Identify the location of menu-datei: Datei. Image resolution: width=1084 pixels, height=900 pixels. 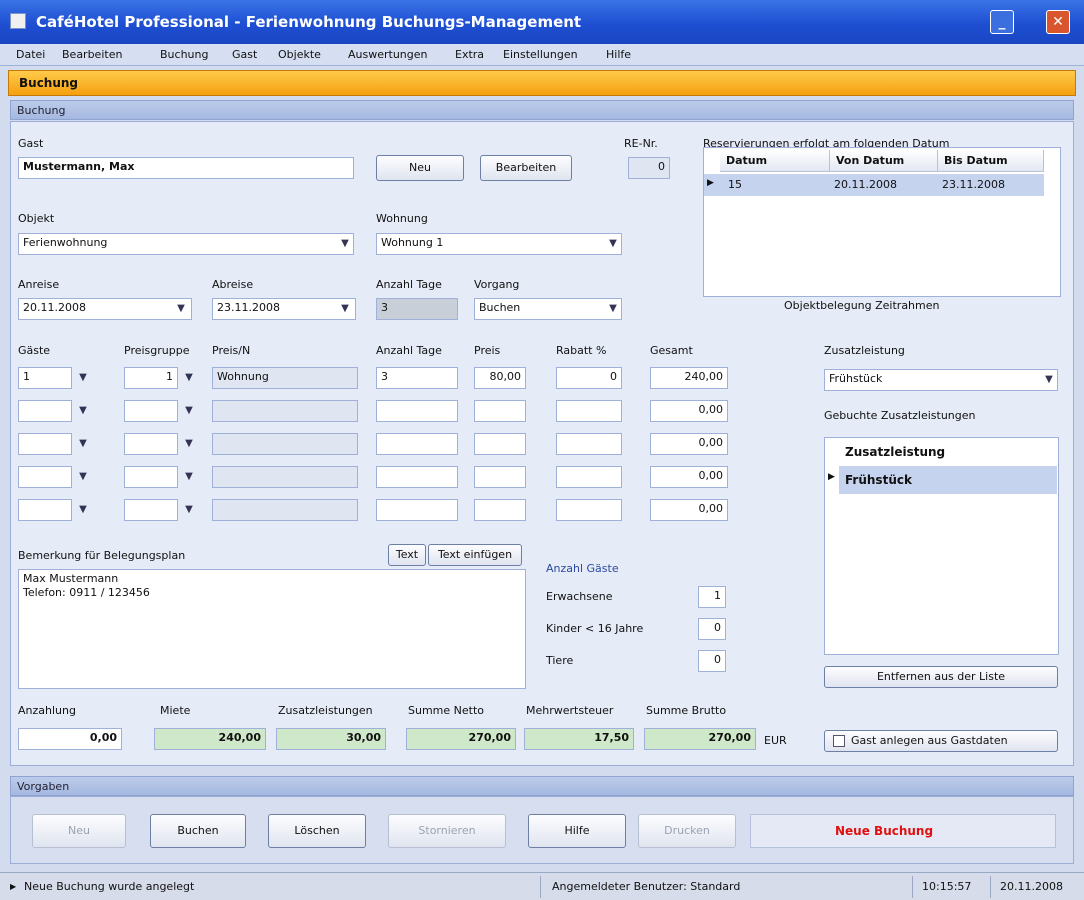
(30, 54).